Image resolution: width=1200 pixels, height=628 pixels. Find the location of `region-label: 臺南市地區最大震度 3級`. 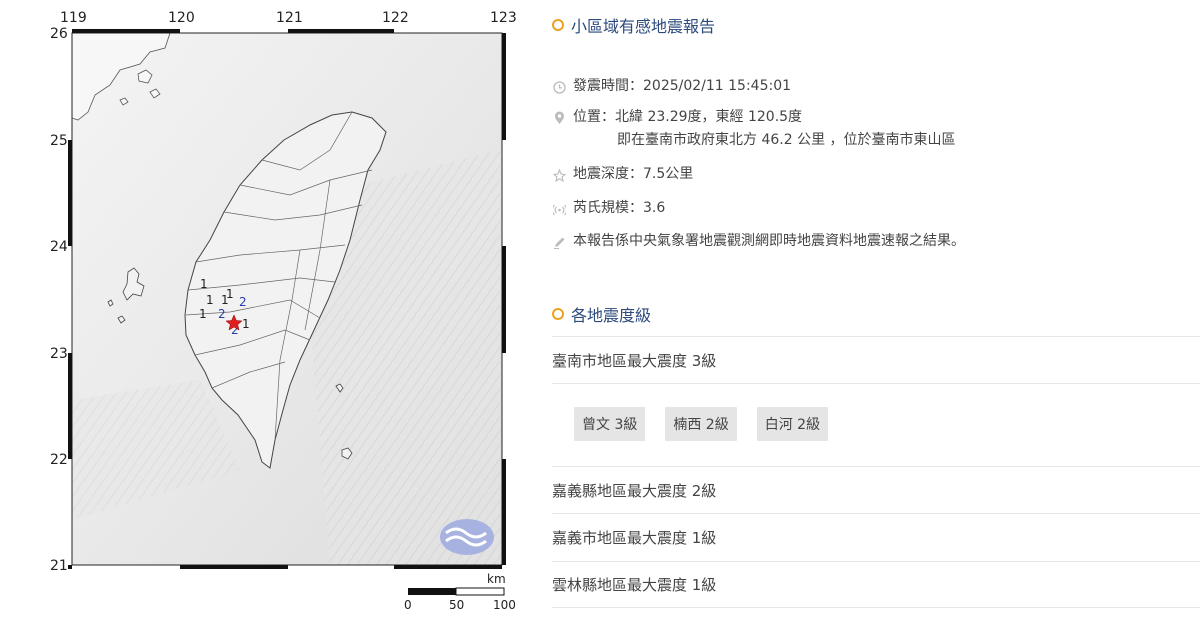

region-label: 臺南市地區最大震度 3級 is located at coordinates (634, 360).